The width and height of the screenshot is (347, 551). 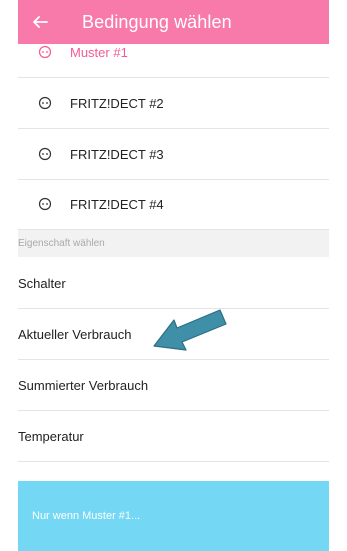 I want to click on property-label: Aktueller Verbrauch, so click(x=75, y=334).